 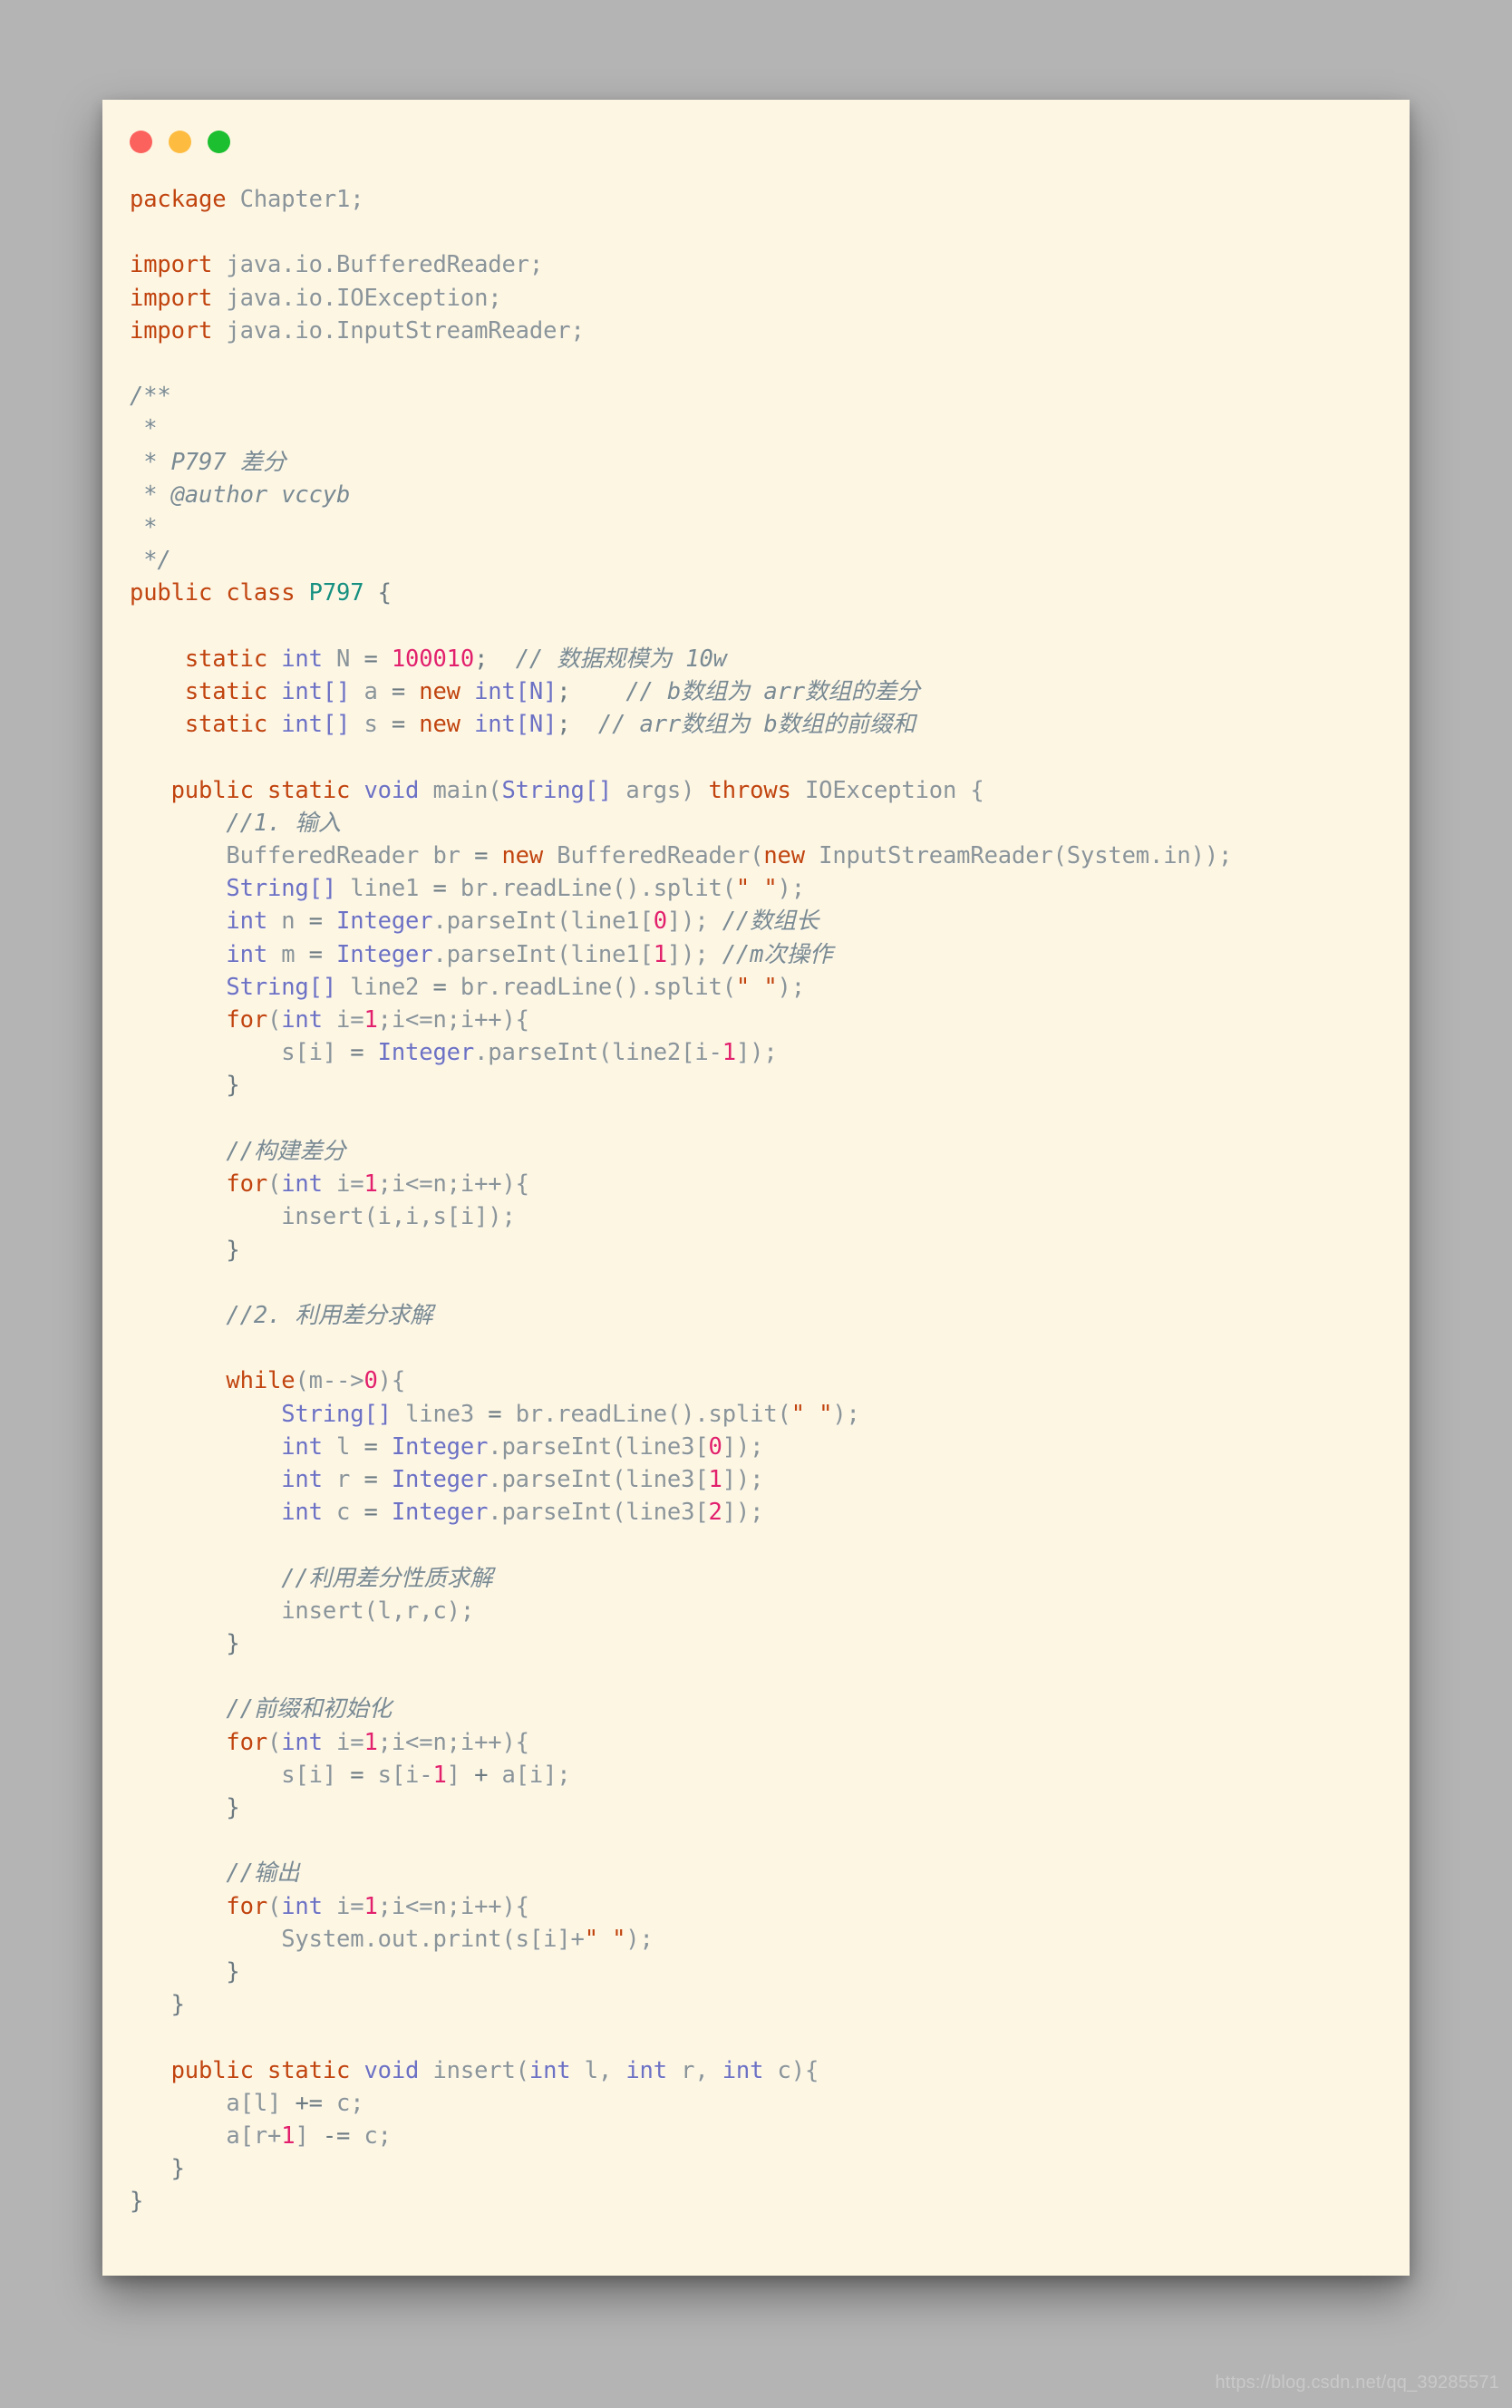 What do you see at coordinates (523, 1479) in the screenshot?
I see `code-line: int r = Integer.parseInt(line3[1]);` at bounding box center [523, 1479].